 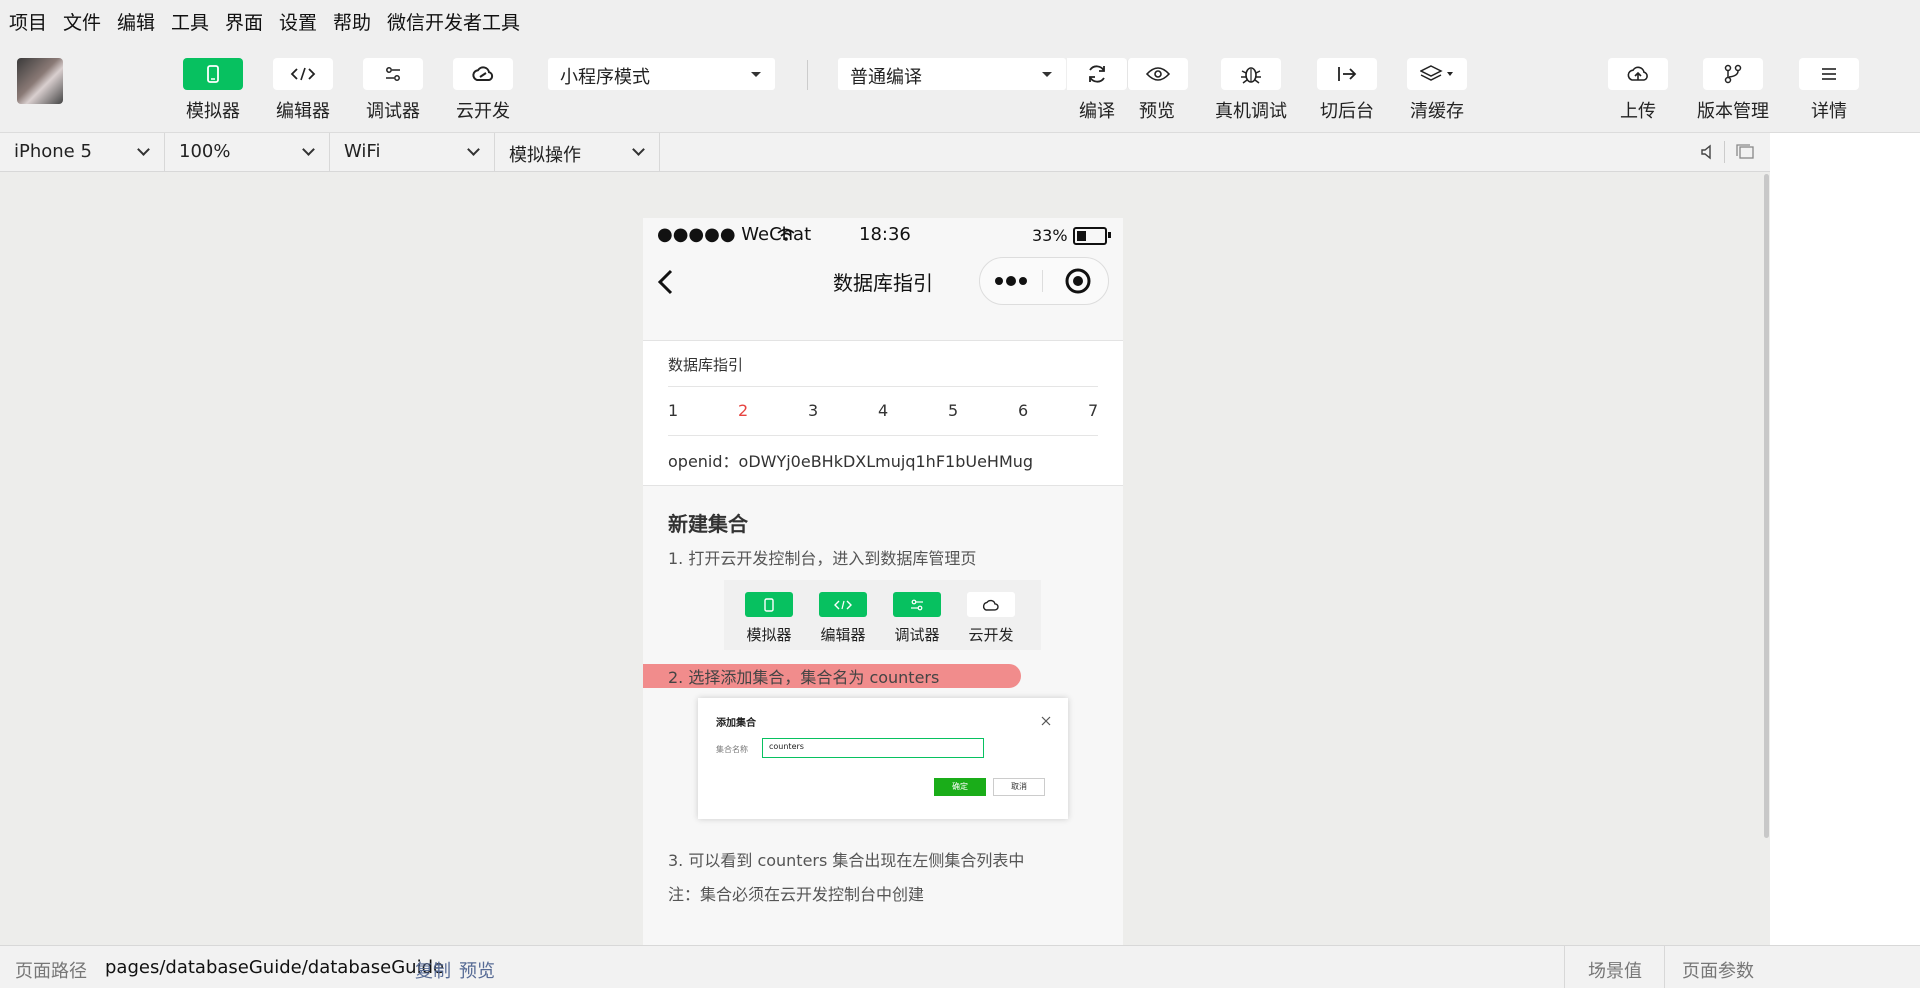 I want to click on right-panel, so click(x=1845, y=539).